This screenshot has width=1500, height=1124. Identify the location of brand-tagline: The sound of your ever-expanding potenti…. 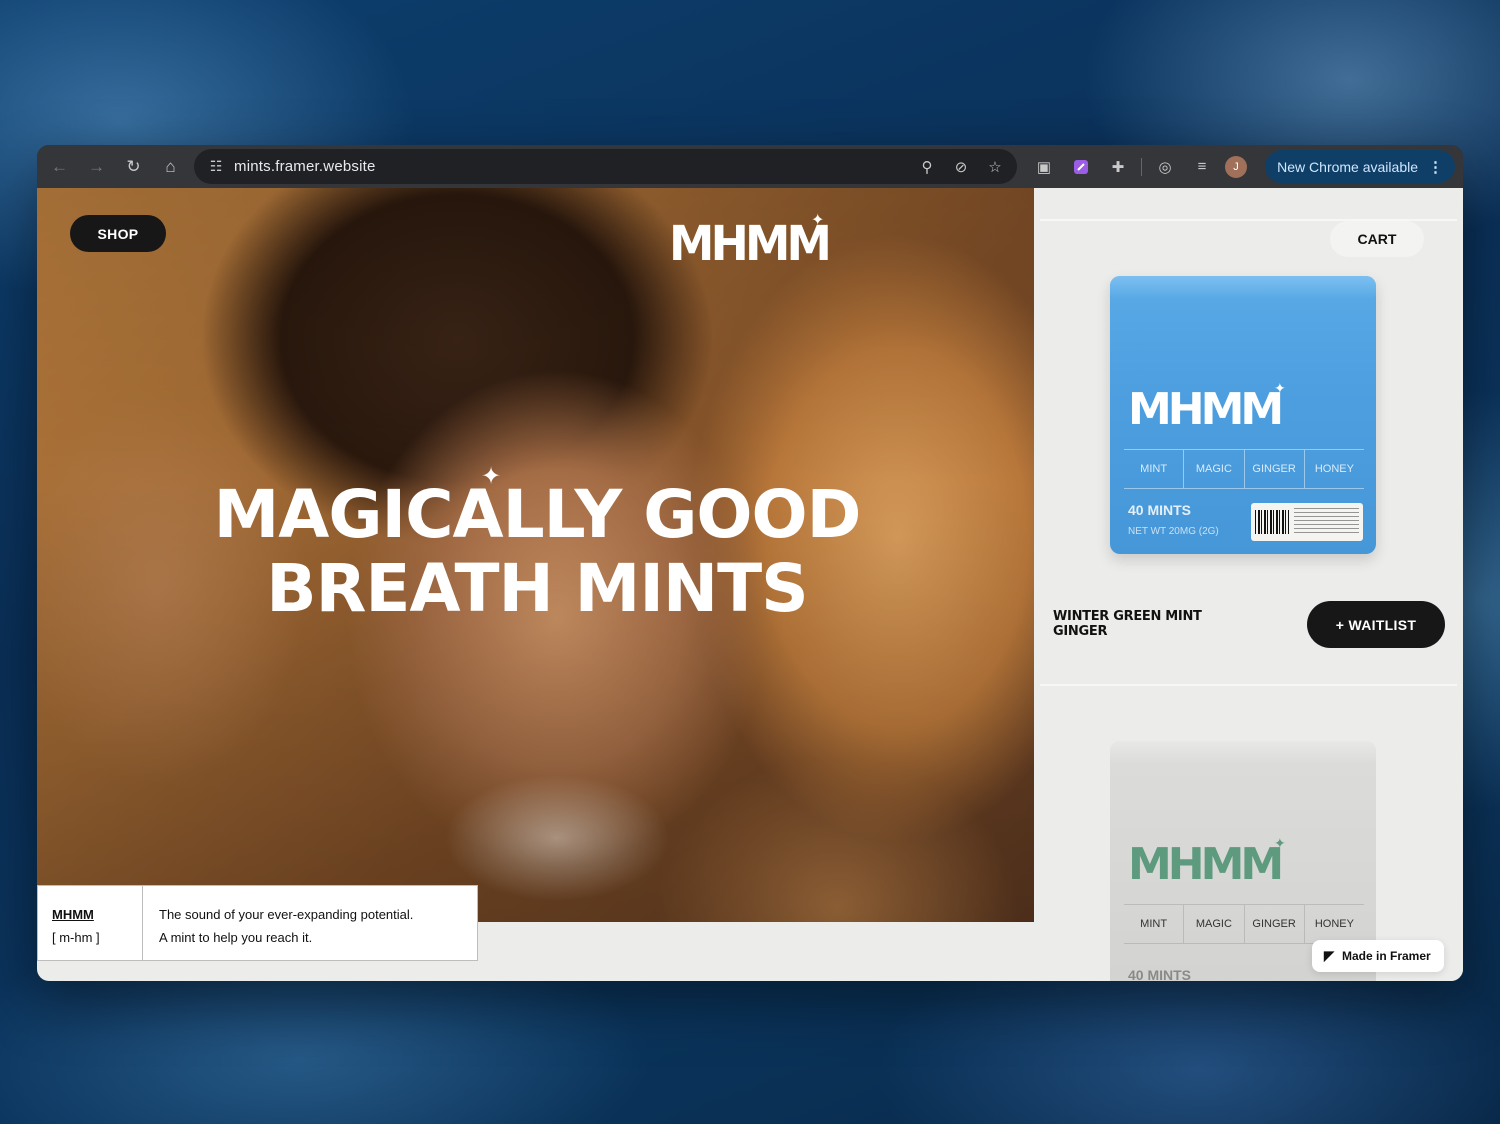
(278, 923).